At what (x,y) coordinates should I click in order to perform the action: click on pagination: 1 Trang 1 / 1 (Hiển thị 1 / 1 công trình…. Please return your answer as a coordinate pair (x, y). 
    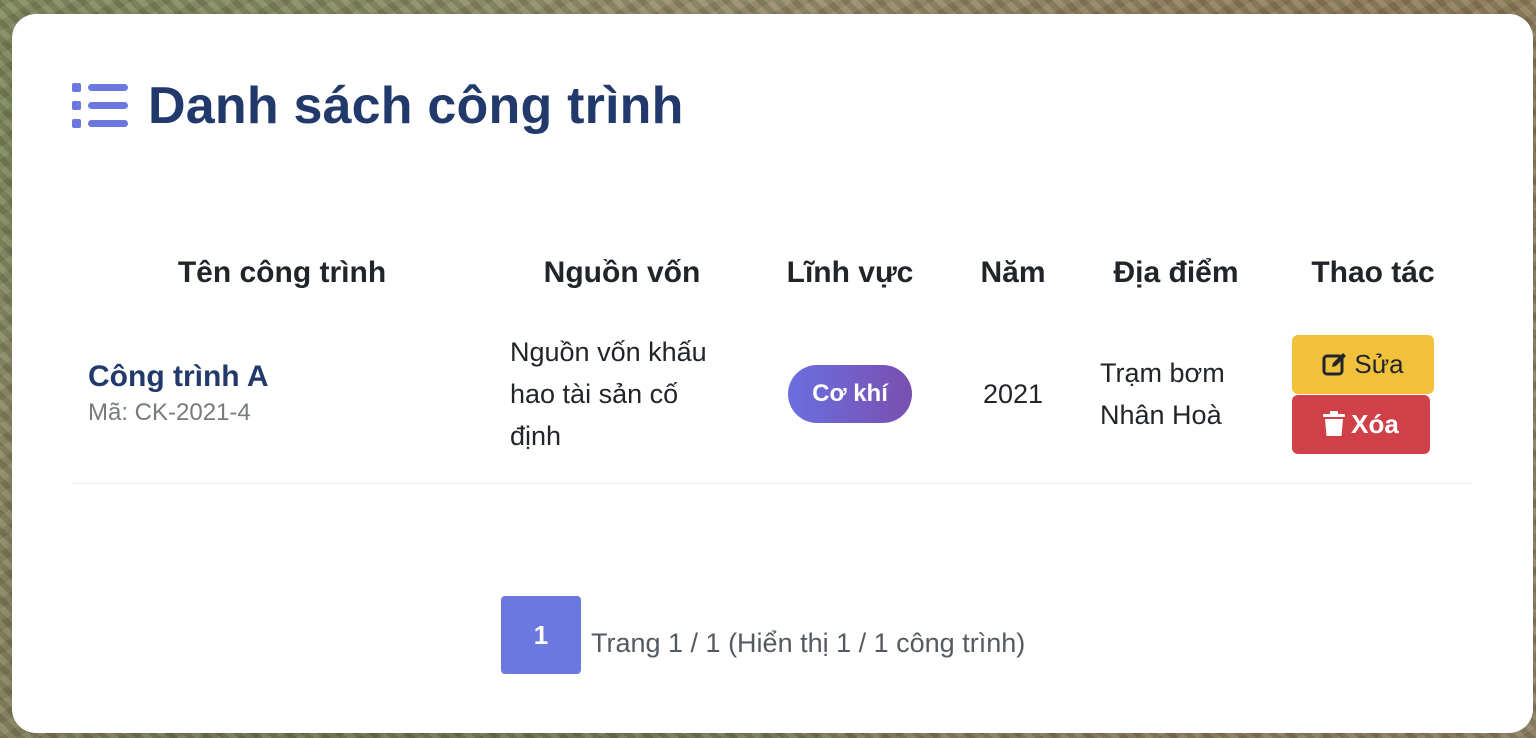
    Looking at the image, I should click on (763, 635).